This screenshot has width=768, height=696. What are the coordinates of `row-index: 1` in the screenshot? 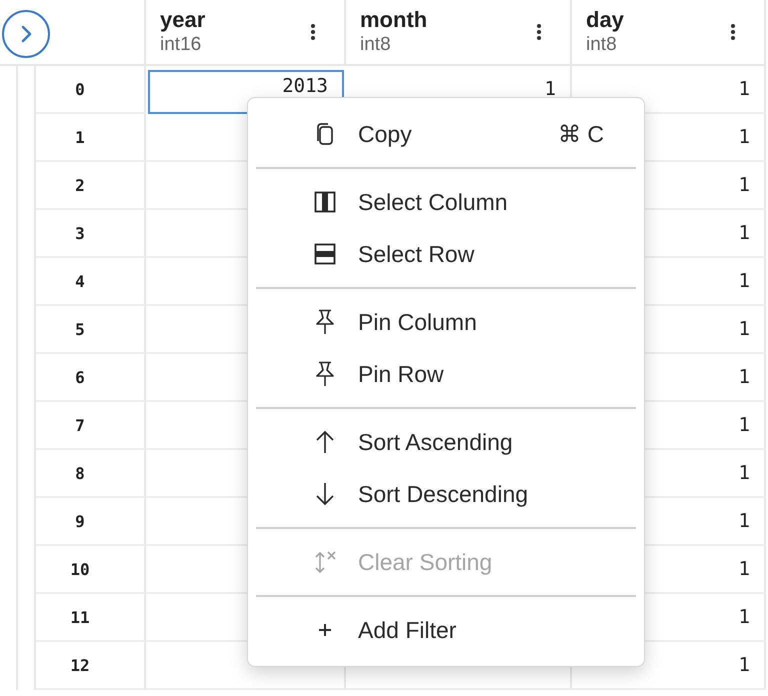 It's located at (80, 137).